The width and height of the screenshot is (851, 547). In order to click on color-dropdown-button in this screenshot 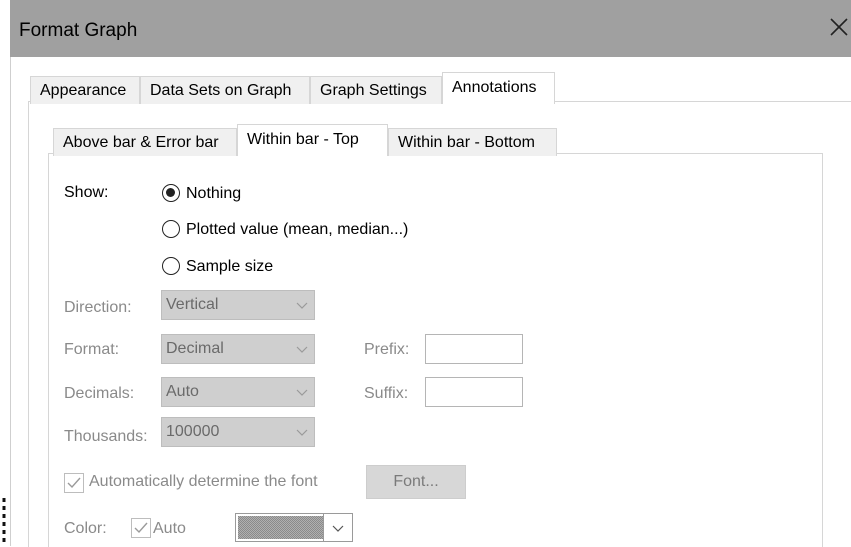, I will do `click(337, 527)`.